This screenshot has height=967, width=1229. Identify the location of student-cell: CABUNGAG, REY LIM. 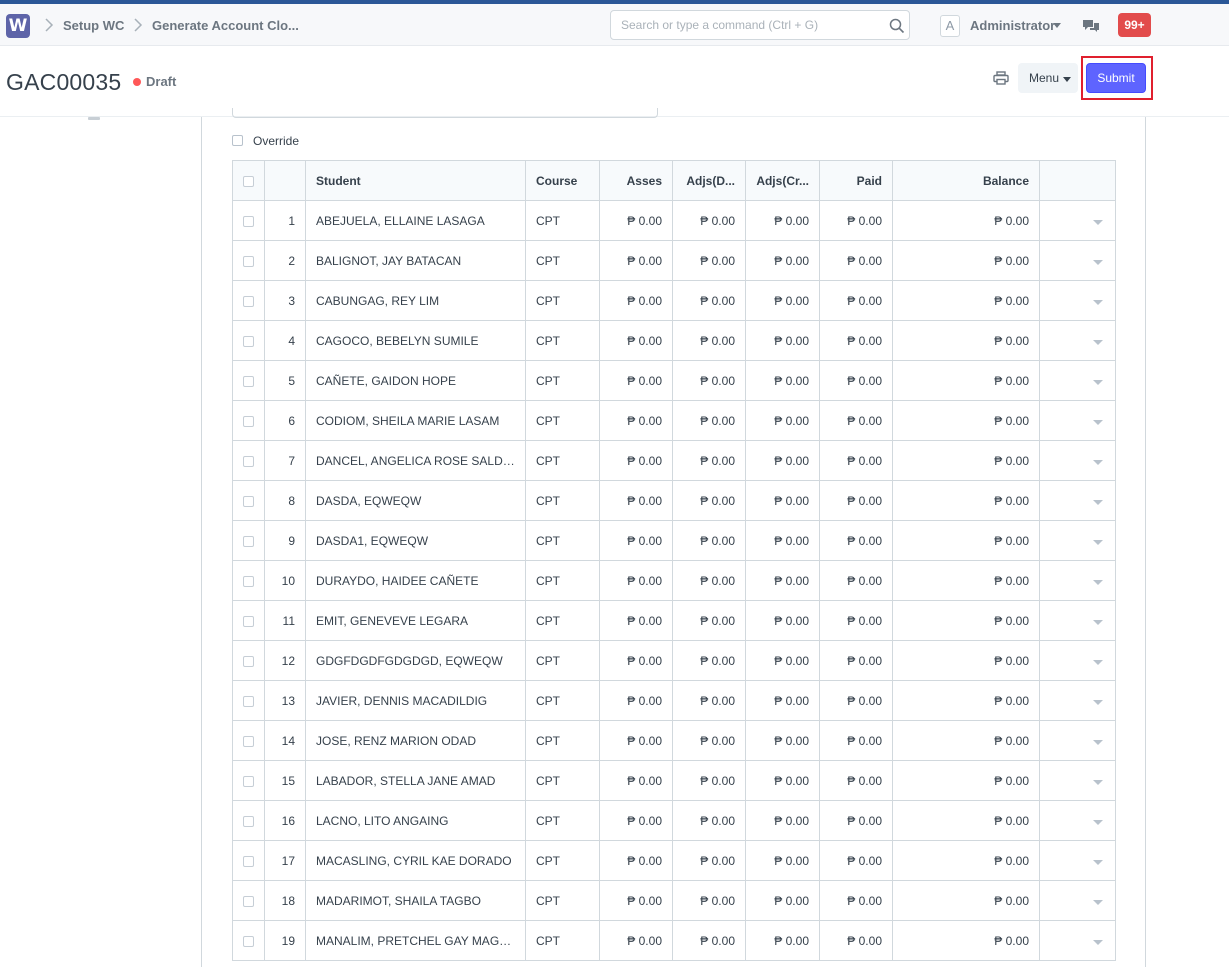
(415, 300).